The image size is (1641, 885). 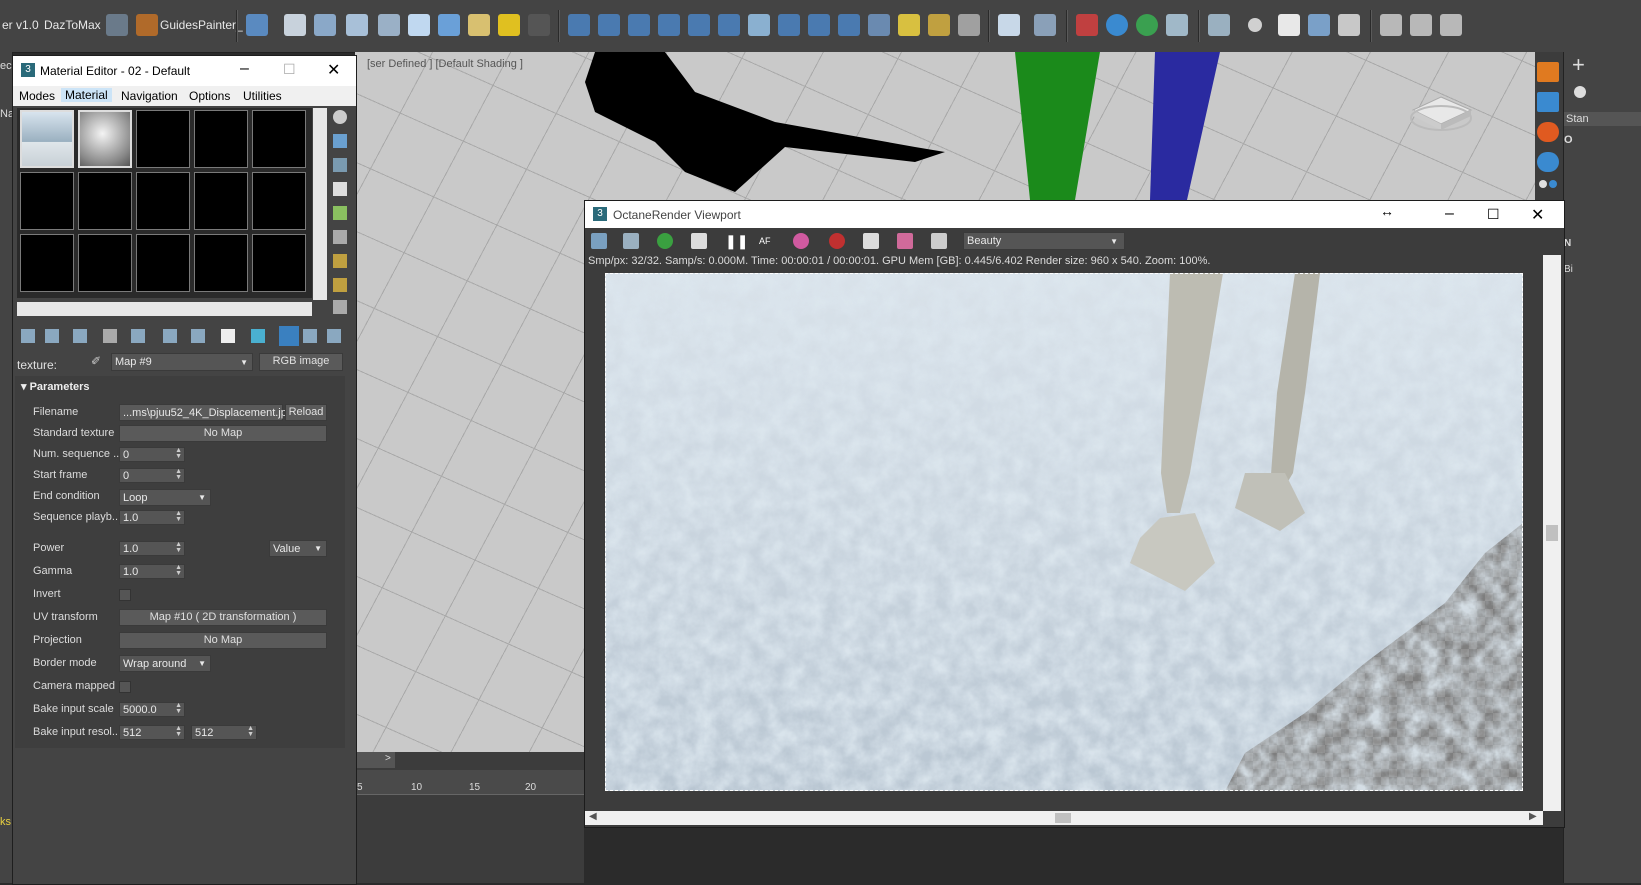 I want to click on lock-icon, so click(x=699, y=241).